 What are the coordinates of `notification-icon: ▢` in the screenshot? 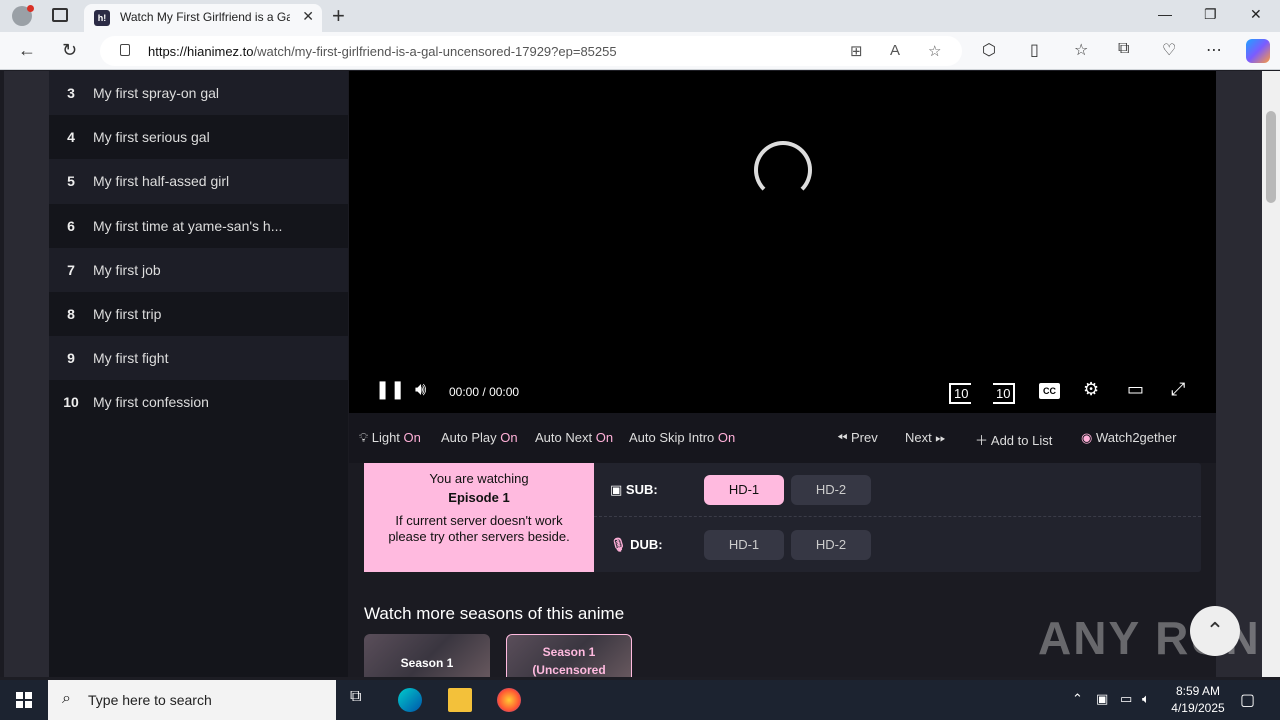 It's located at (1247, 700).